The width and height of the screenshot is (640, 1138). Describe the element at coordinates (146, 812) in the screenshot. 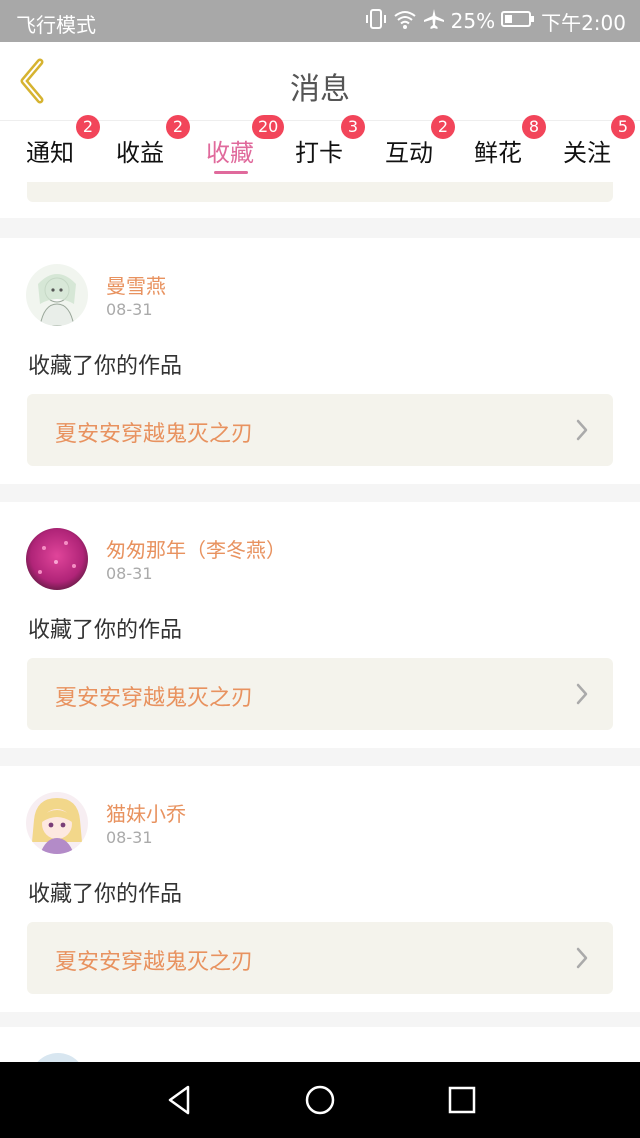

I see `username: 猫妹小乔` at that location.